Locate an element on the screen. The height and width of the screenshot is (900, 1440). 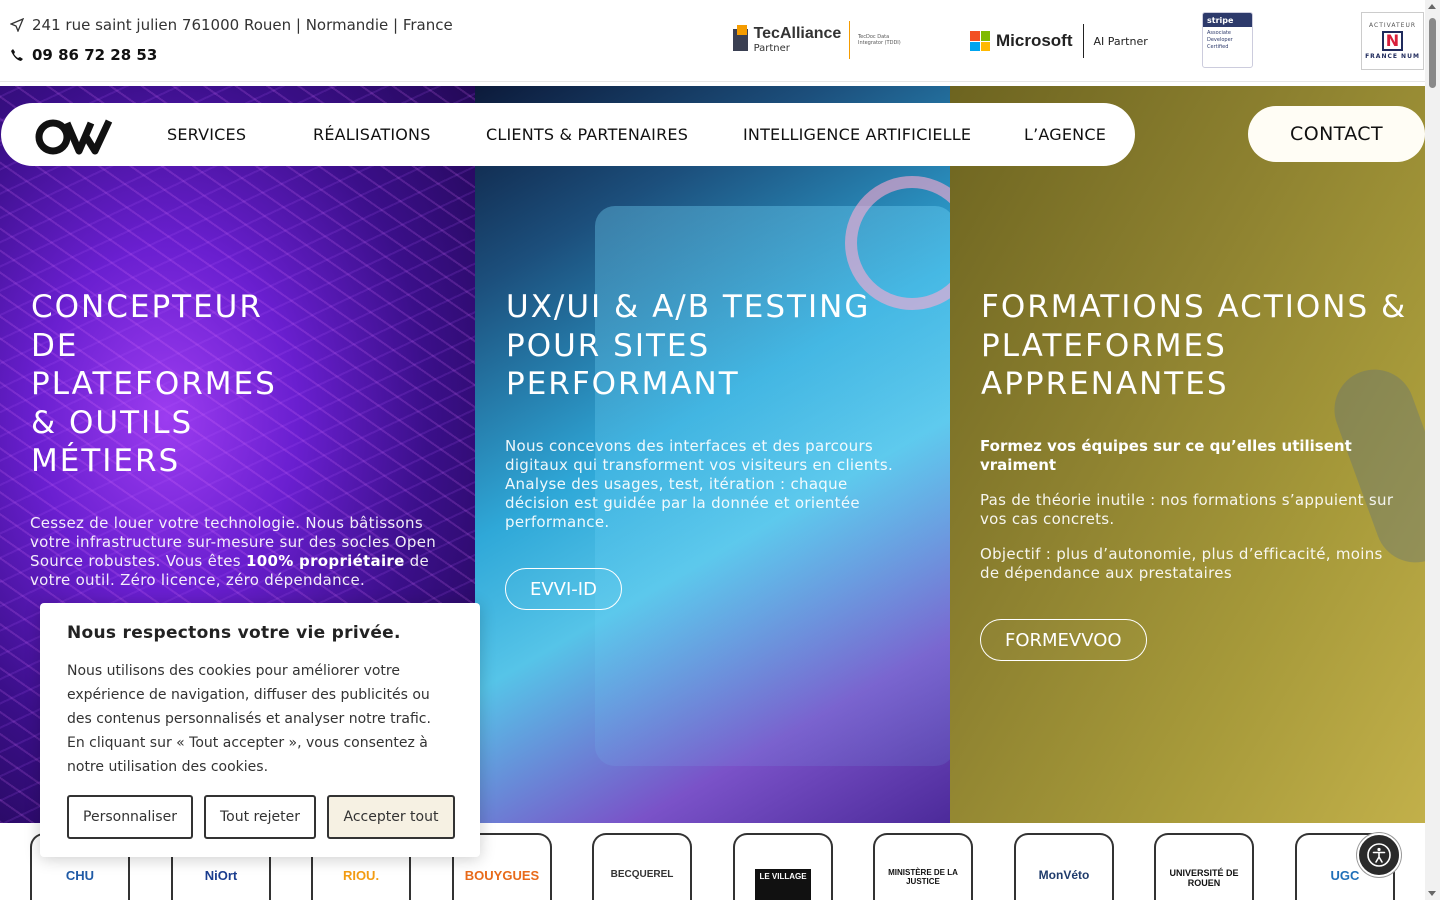
evvi-id-button: EVVI-ID is located at coordinates (563, 589).